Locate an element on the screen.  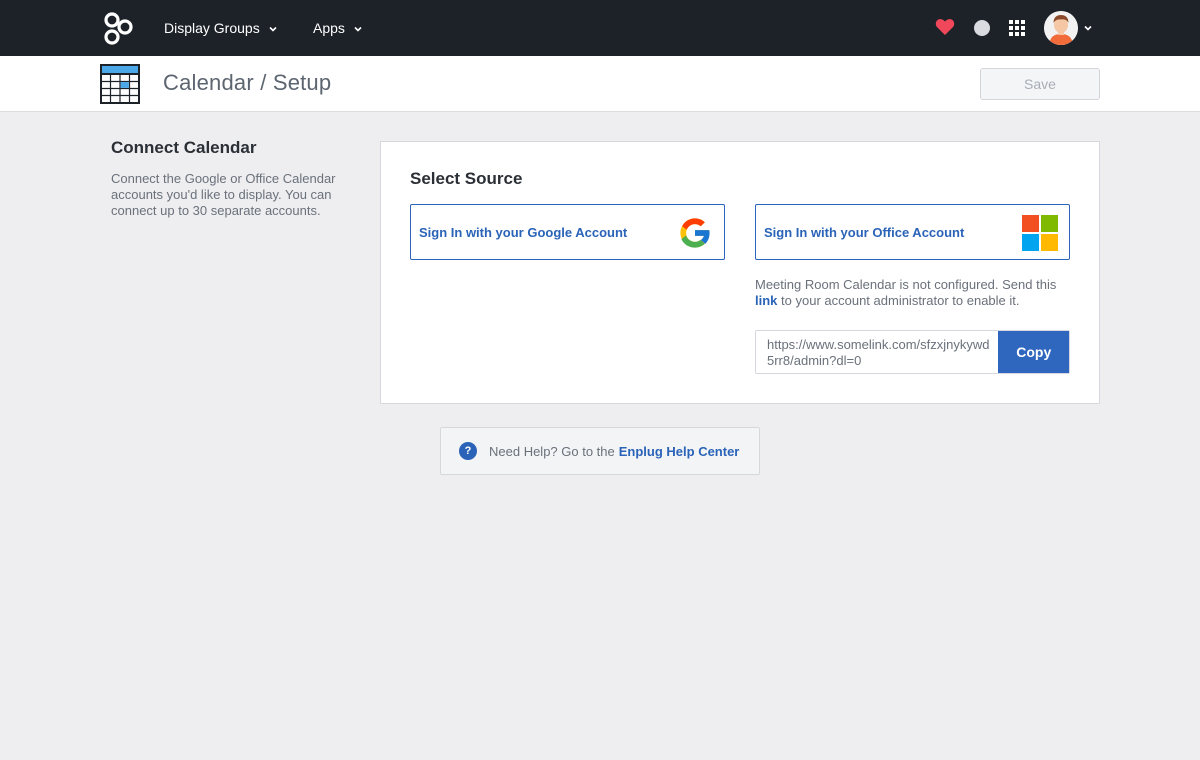
copy-button: Copy is located at coordinates (1033, 352).